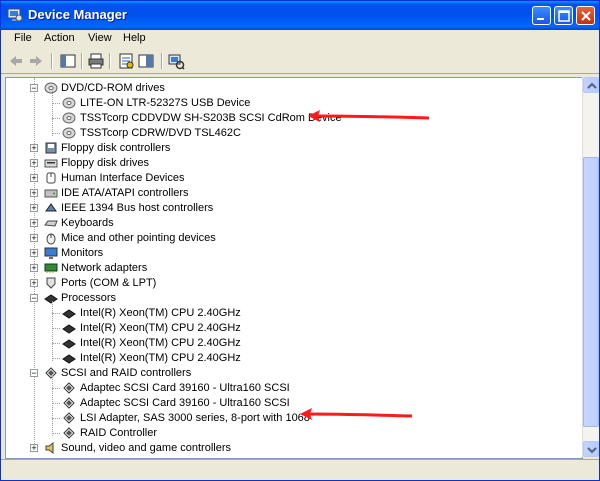 The width and height of the screenshot is (600, 481). What do you see at coordinates (116, 148) in the screenshot?
I see `category-label: Floppy disk controllers` at bounding box center [116, 148].